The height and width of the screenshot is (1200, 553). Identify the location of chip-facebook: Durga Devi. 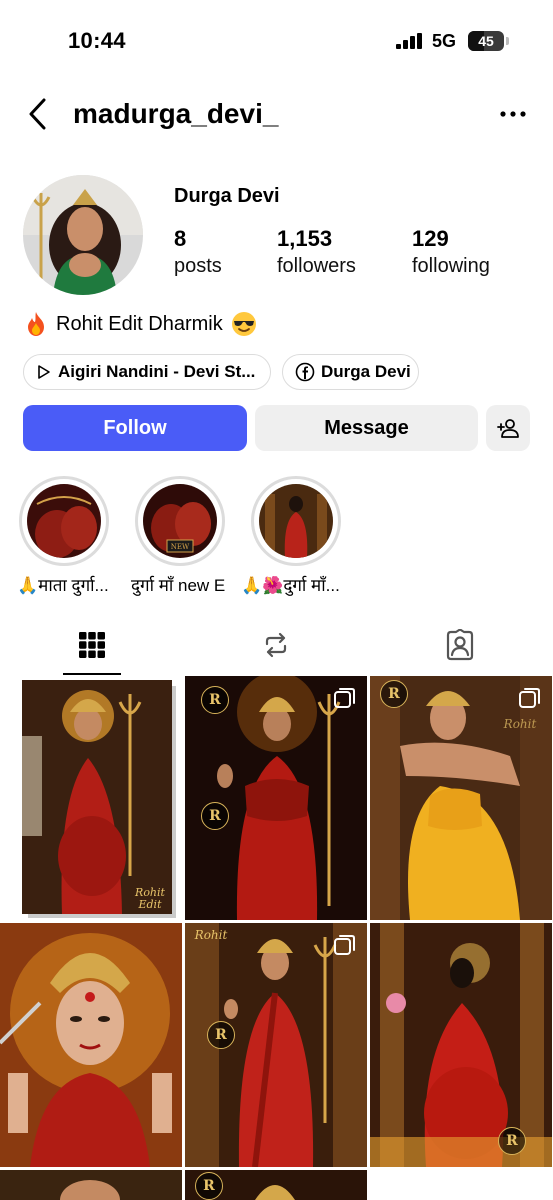
(350, 372).